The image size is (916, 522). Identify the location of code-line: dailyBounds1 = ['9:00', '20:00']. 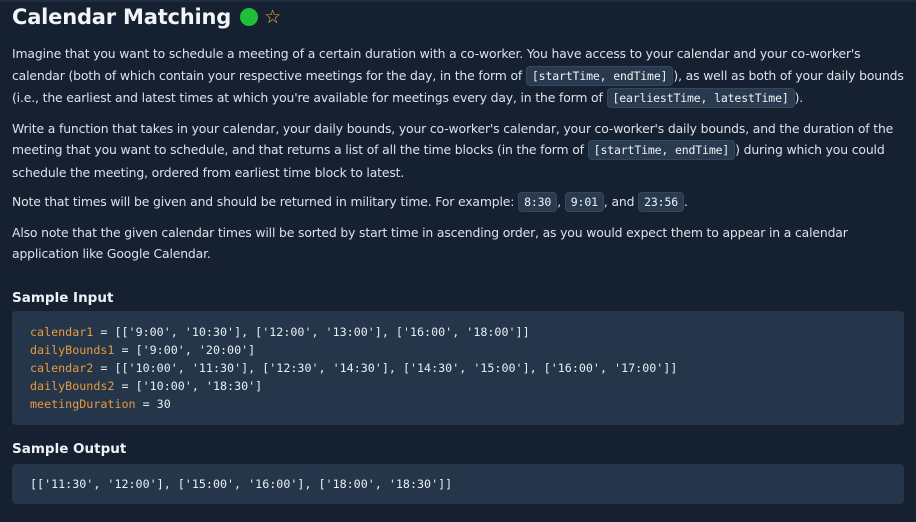
(458, 350).